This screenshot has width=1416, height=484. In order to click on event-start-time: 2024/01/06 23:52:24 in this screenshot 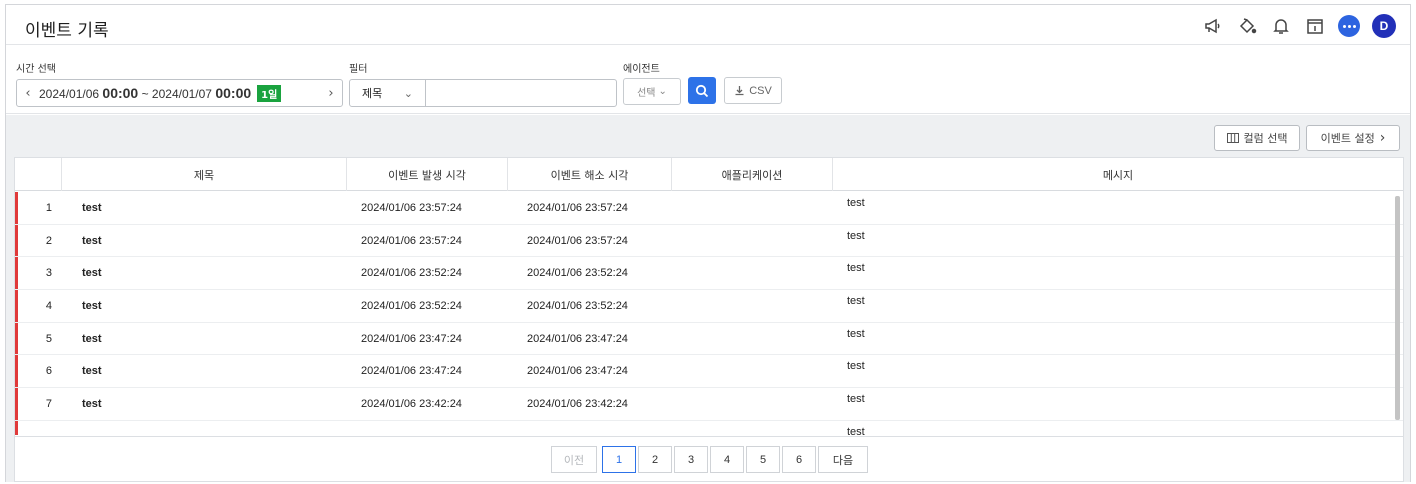, I will do `click(411, 305)`.